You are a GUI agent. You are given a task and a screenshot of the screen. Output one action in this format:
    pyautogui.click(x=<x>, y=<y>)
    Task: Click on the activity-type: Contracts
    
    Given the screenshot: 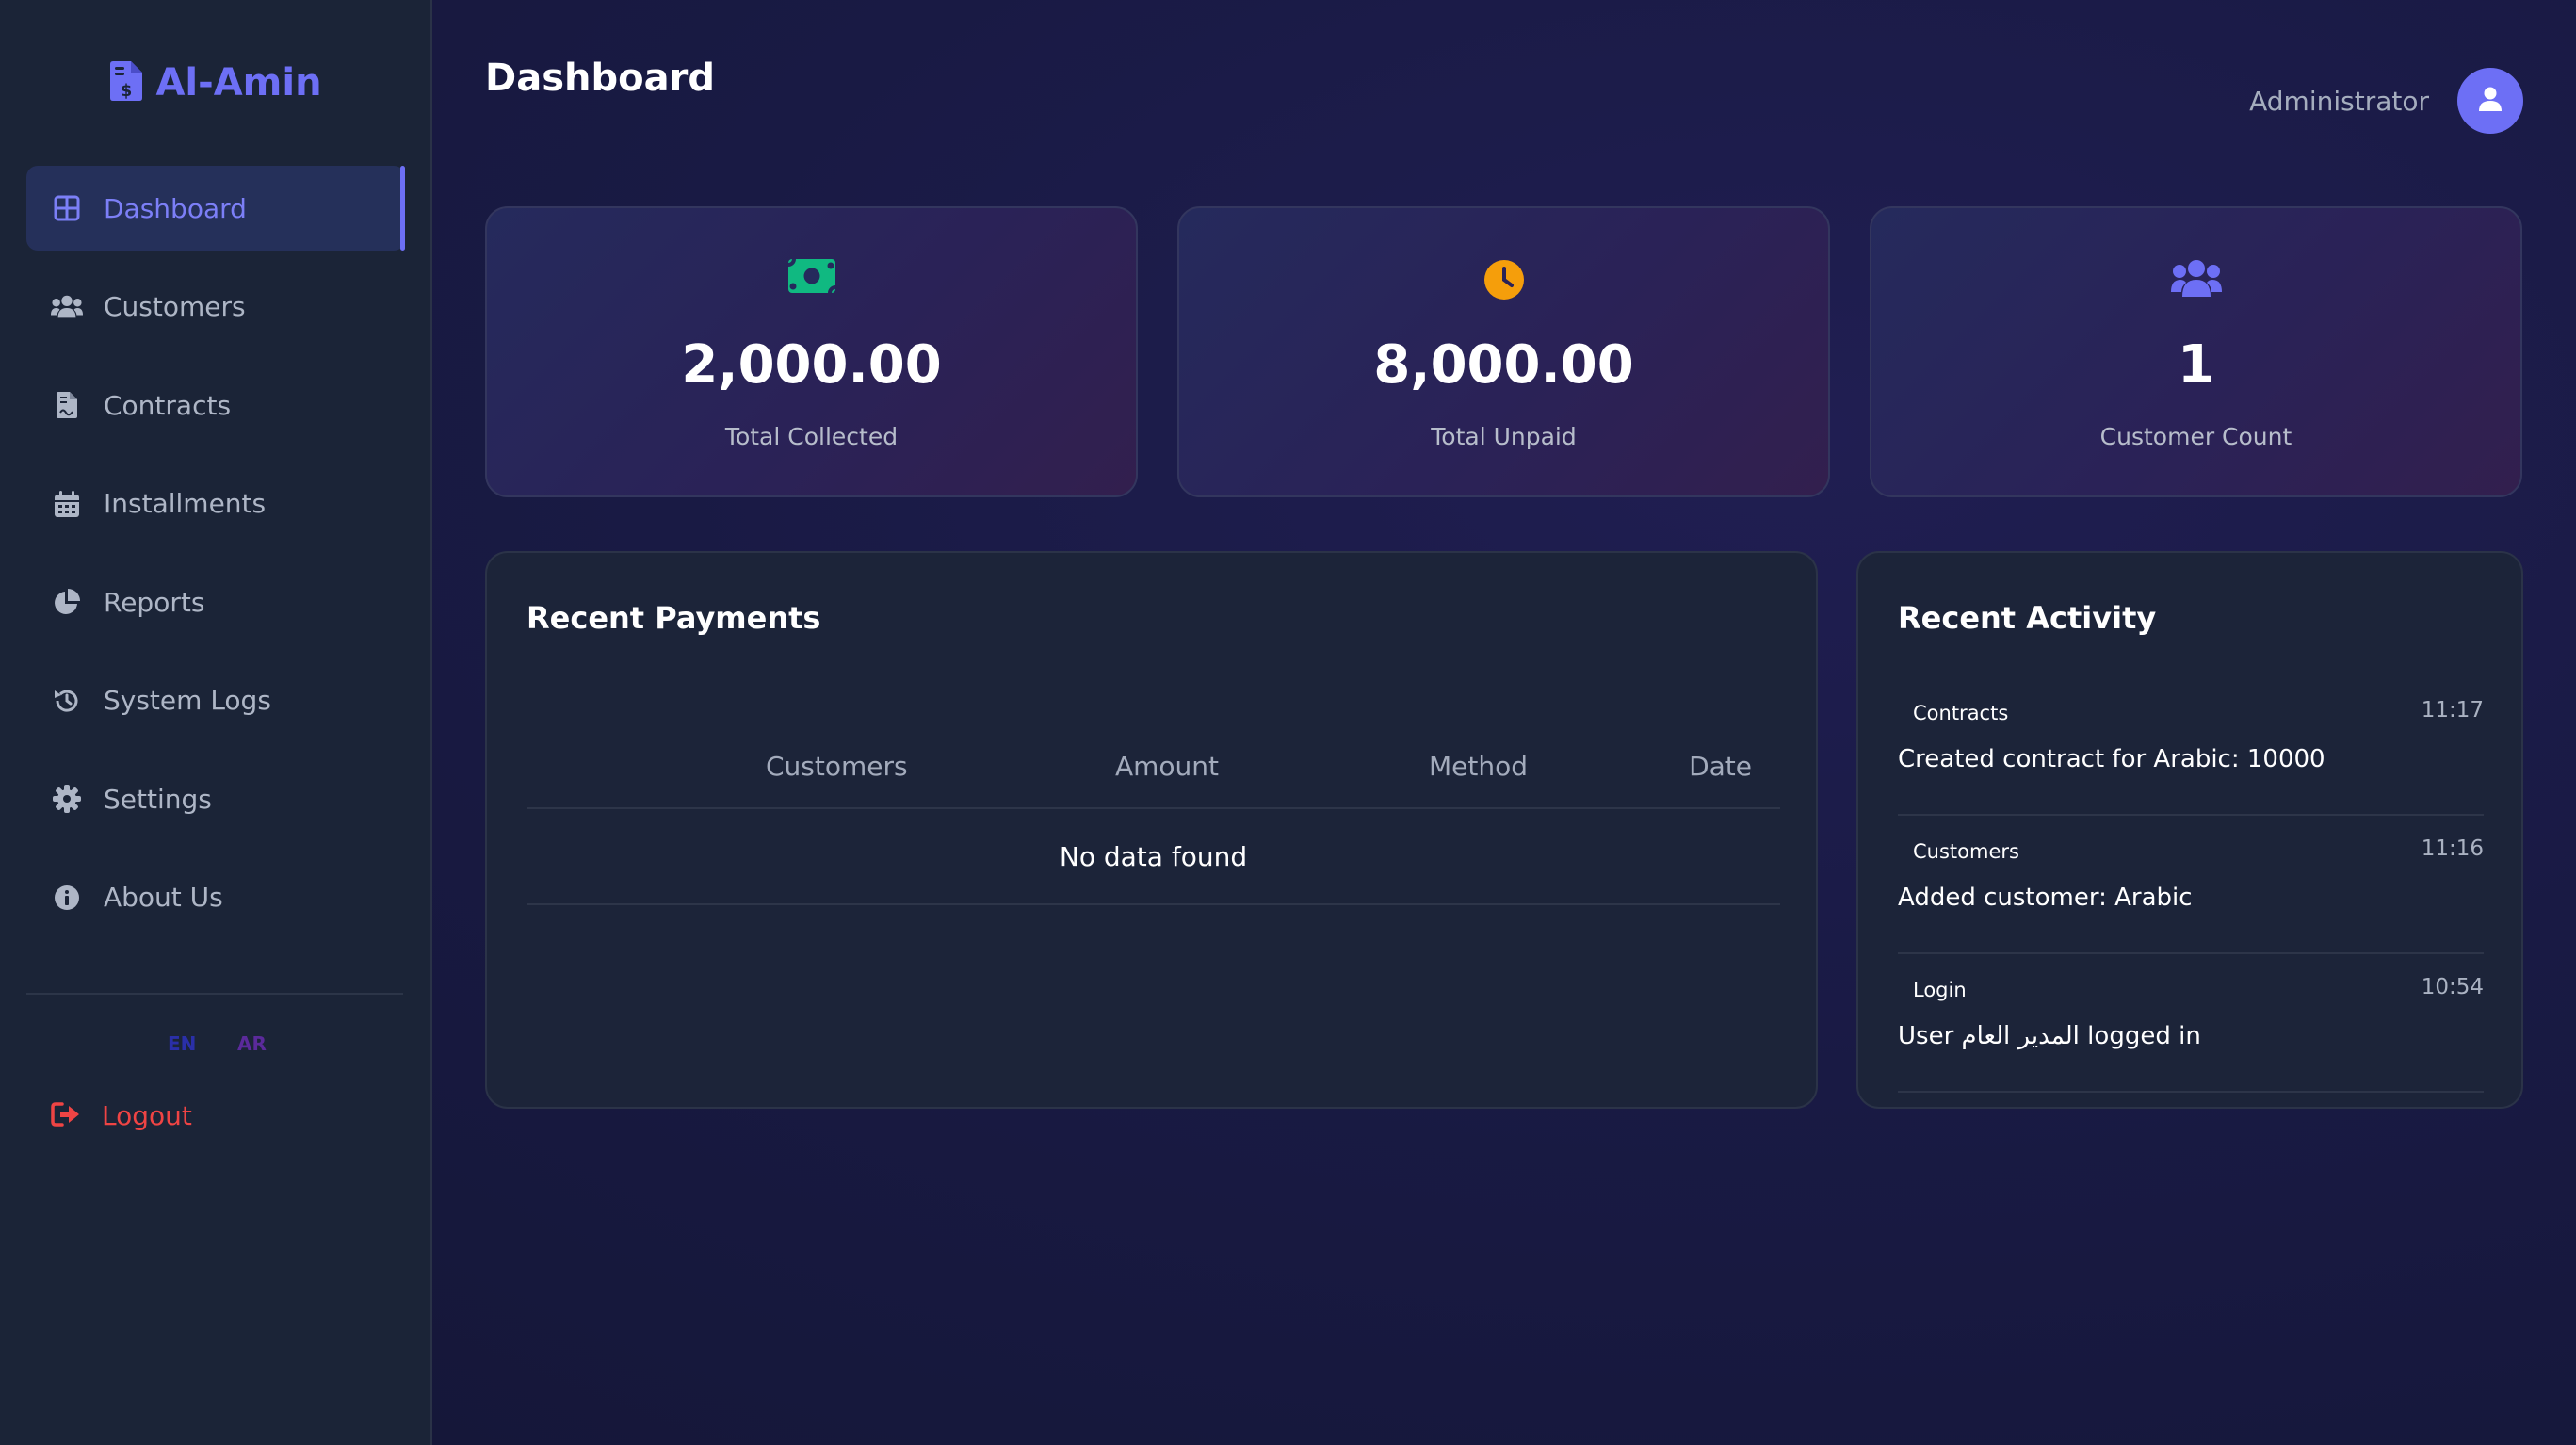 What is the action you would take?
    pyautogui.click(x=1961, y=713)
    